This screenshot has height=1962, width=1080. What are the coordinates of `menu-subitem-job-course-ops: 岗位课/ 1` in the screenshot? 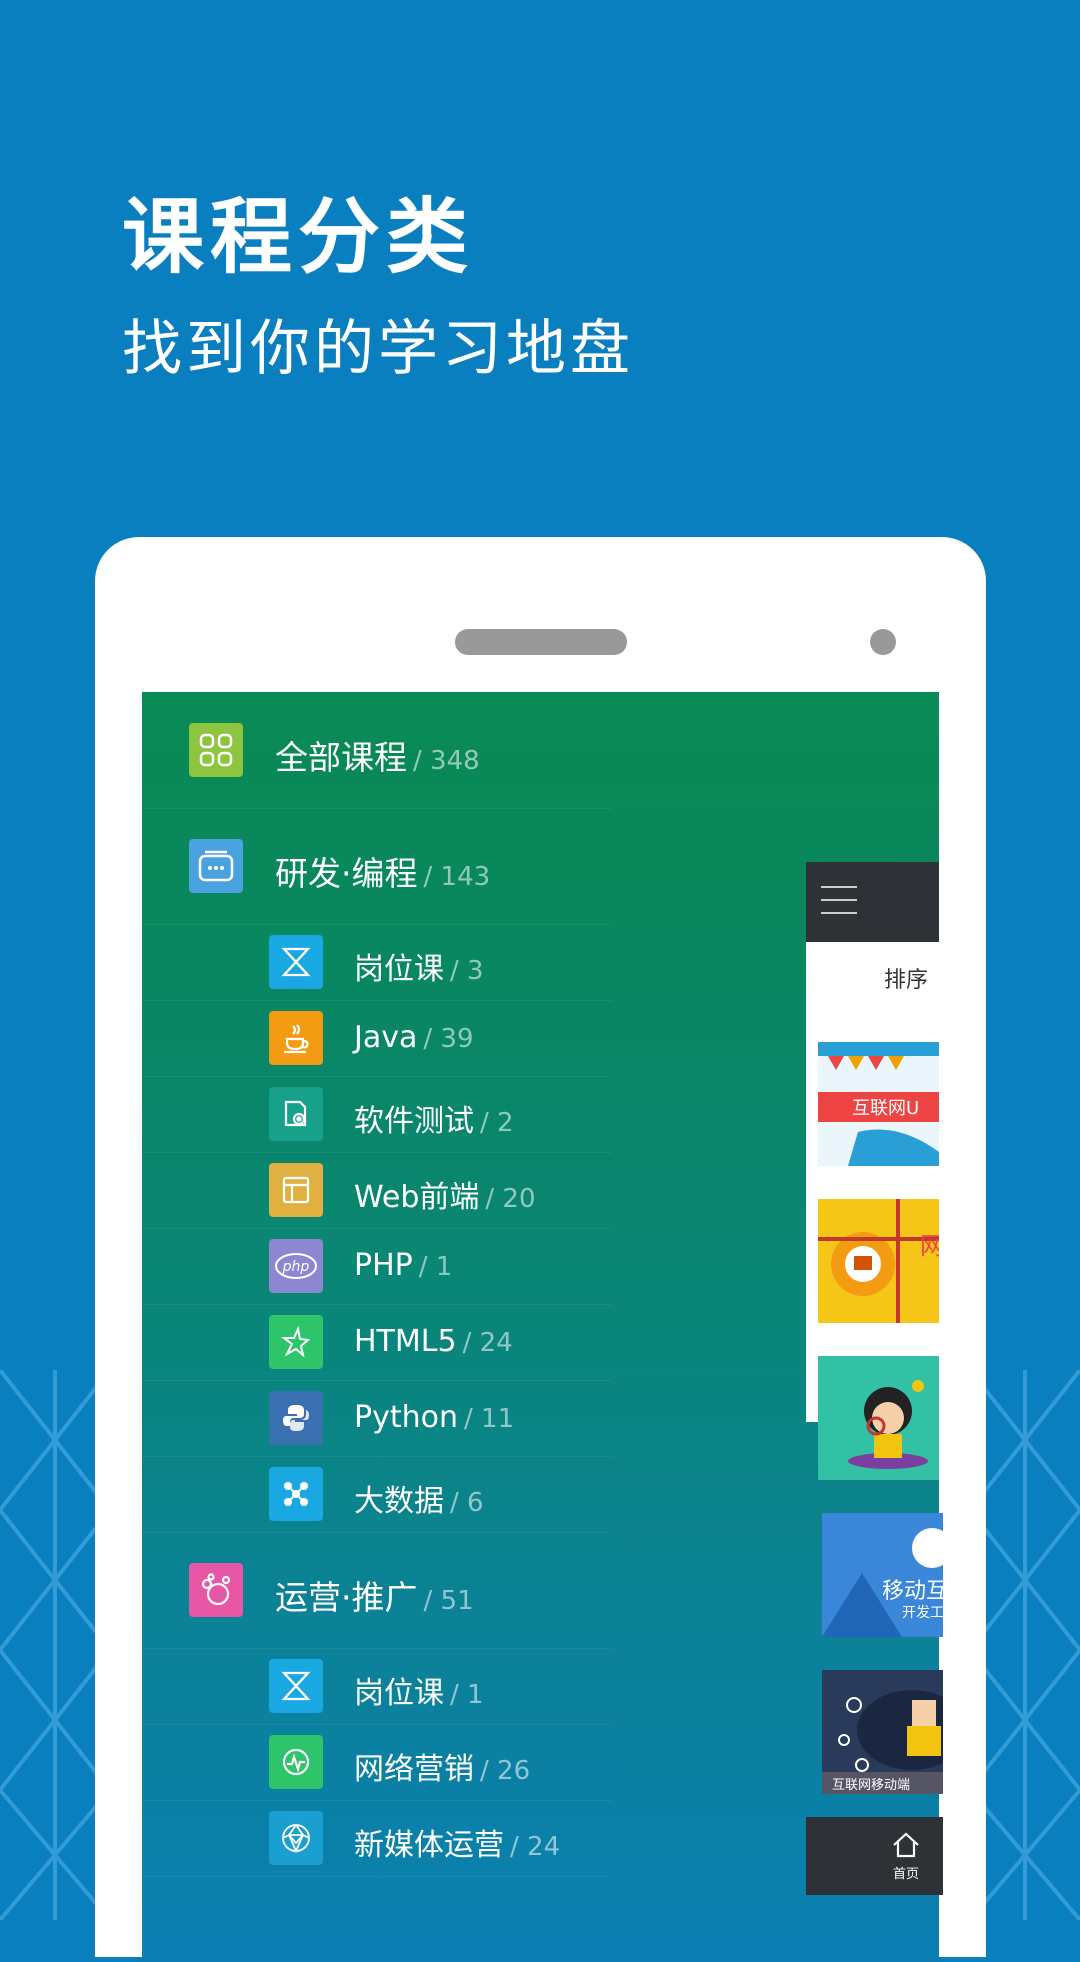 It's located at (377, 1686).